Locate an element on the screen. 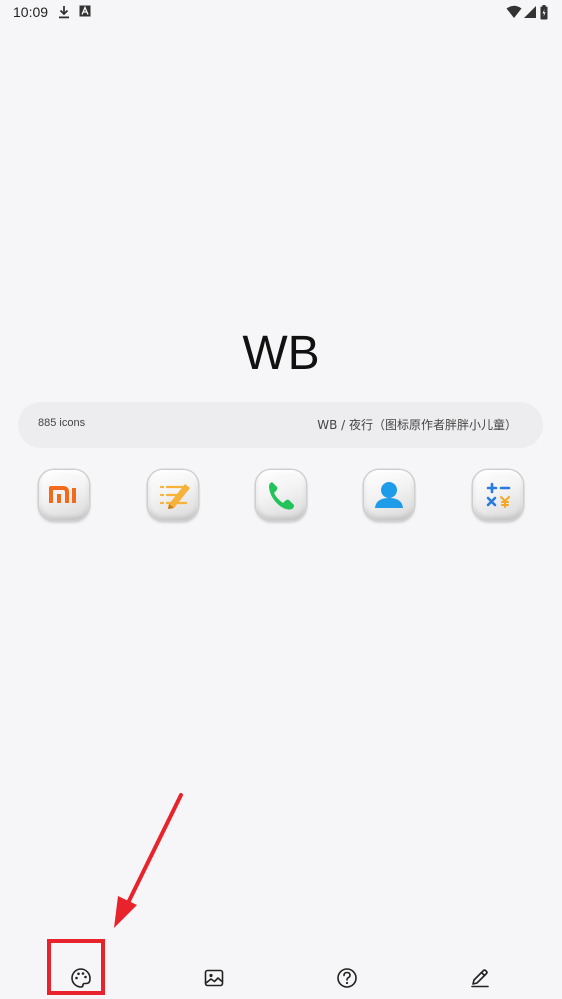 This screenshot has width=562, height=999. icon-pack-title: WB is located at coordinates (281, 353).